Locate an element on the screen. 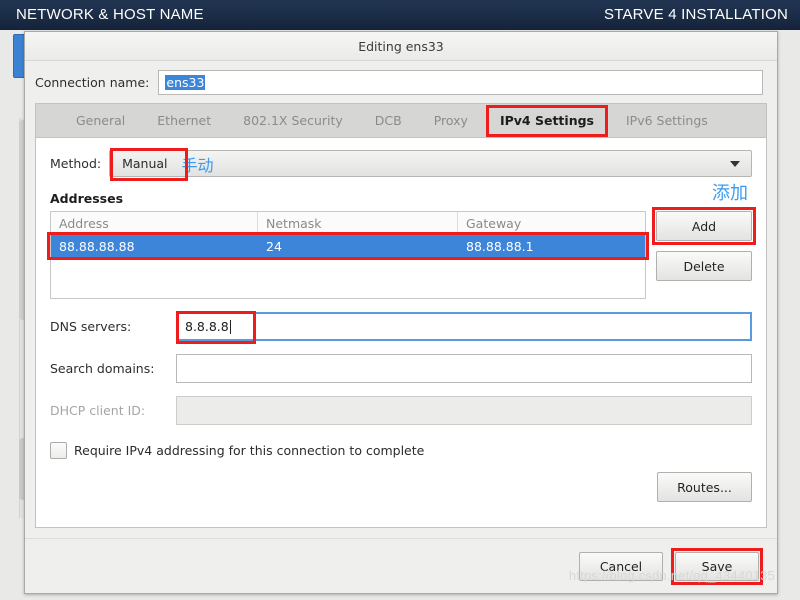 Image resolution: width=800 pixels, height=600 pixels. connection-name-value: ens33 is located at coordinates (185, 82).